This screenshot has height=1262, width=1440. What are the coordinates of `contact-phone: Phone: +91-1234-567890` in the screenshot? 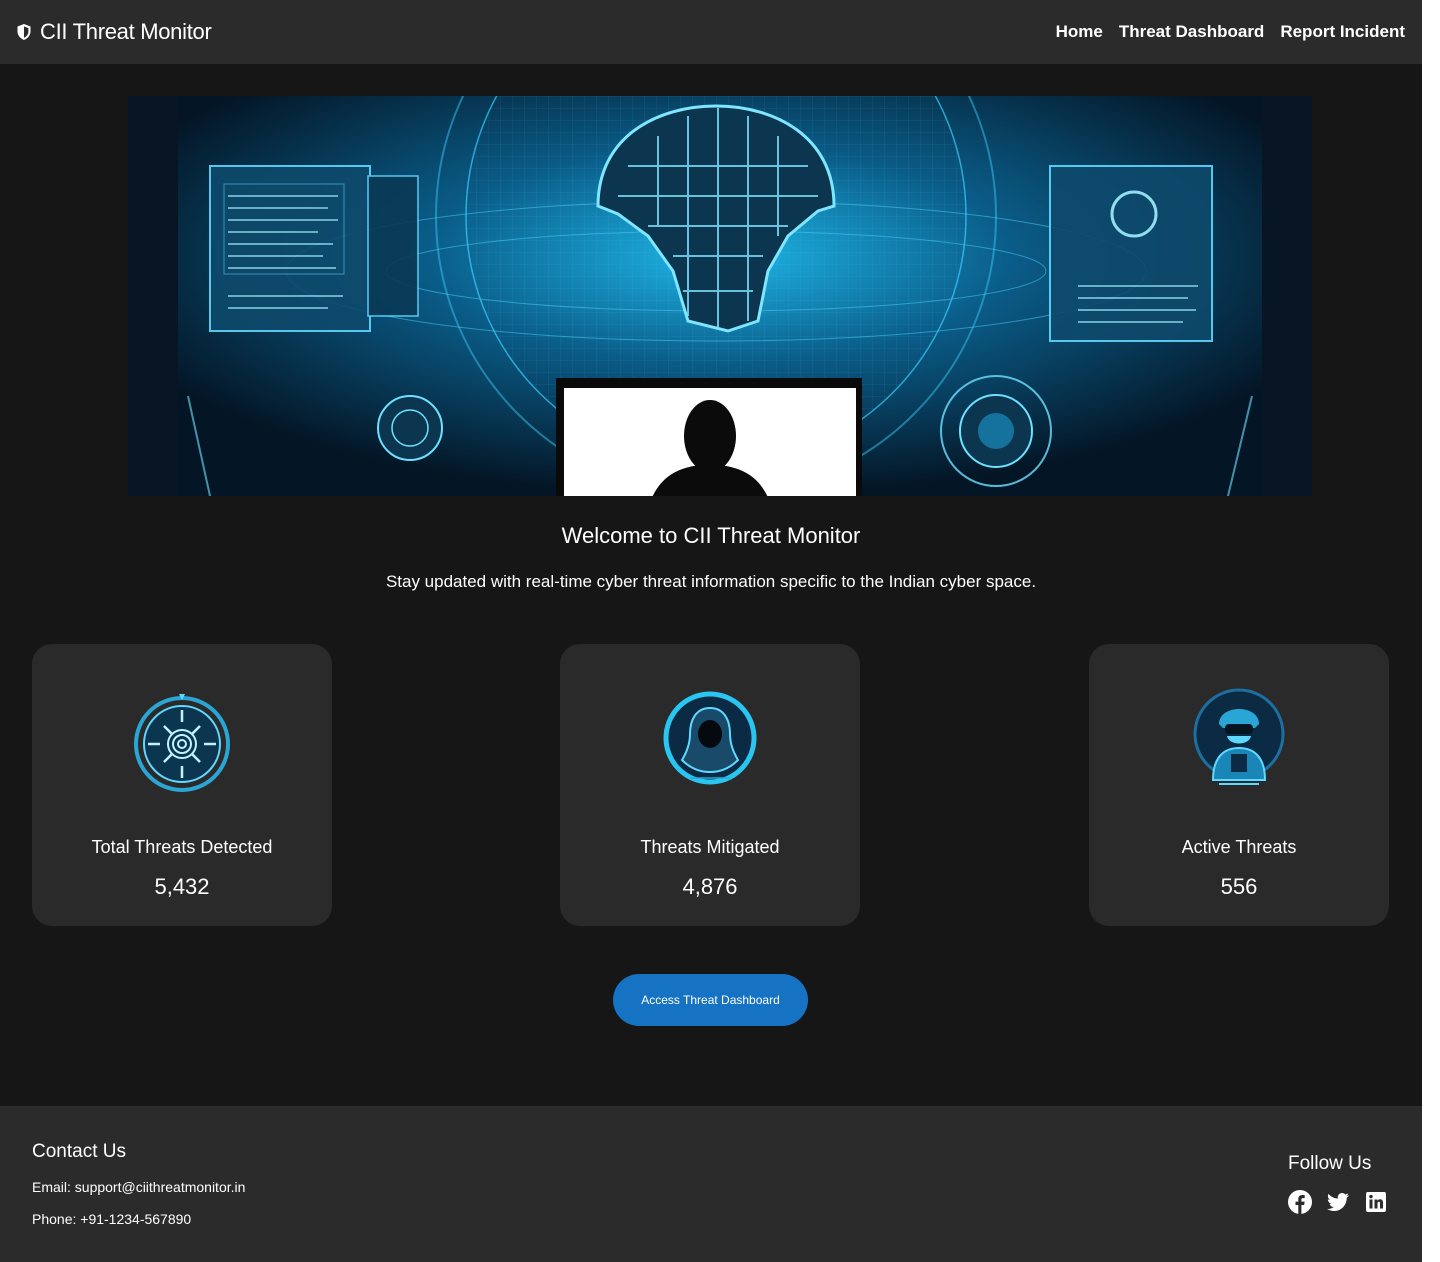 It's located at (112, 1219).